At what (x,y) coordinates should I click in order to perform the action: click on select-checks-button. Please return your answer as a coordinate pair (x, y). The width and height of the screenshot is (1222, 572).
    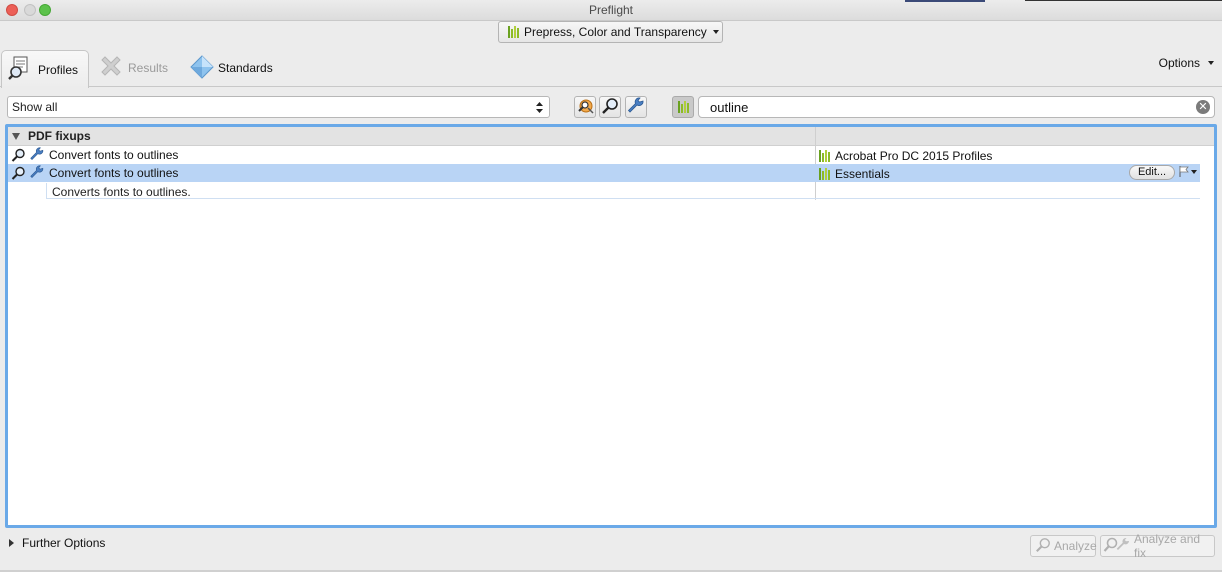
    Looking at the image, I should click on (610, 107).